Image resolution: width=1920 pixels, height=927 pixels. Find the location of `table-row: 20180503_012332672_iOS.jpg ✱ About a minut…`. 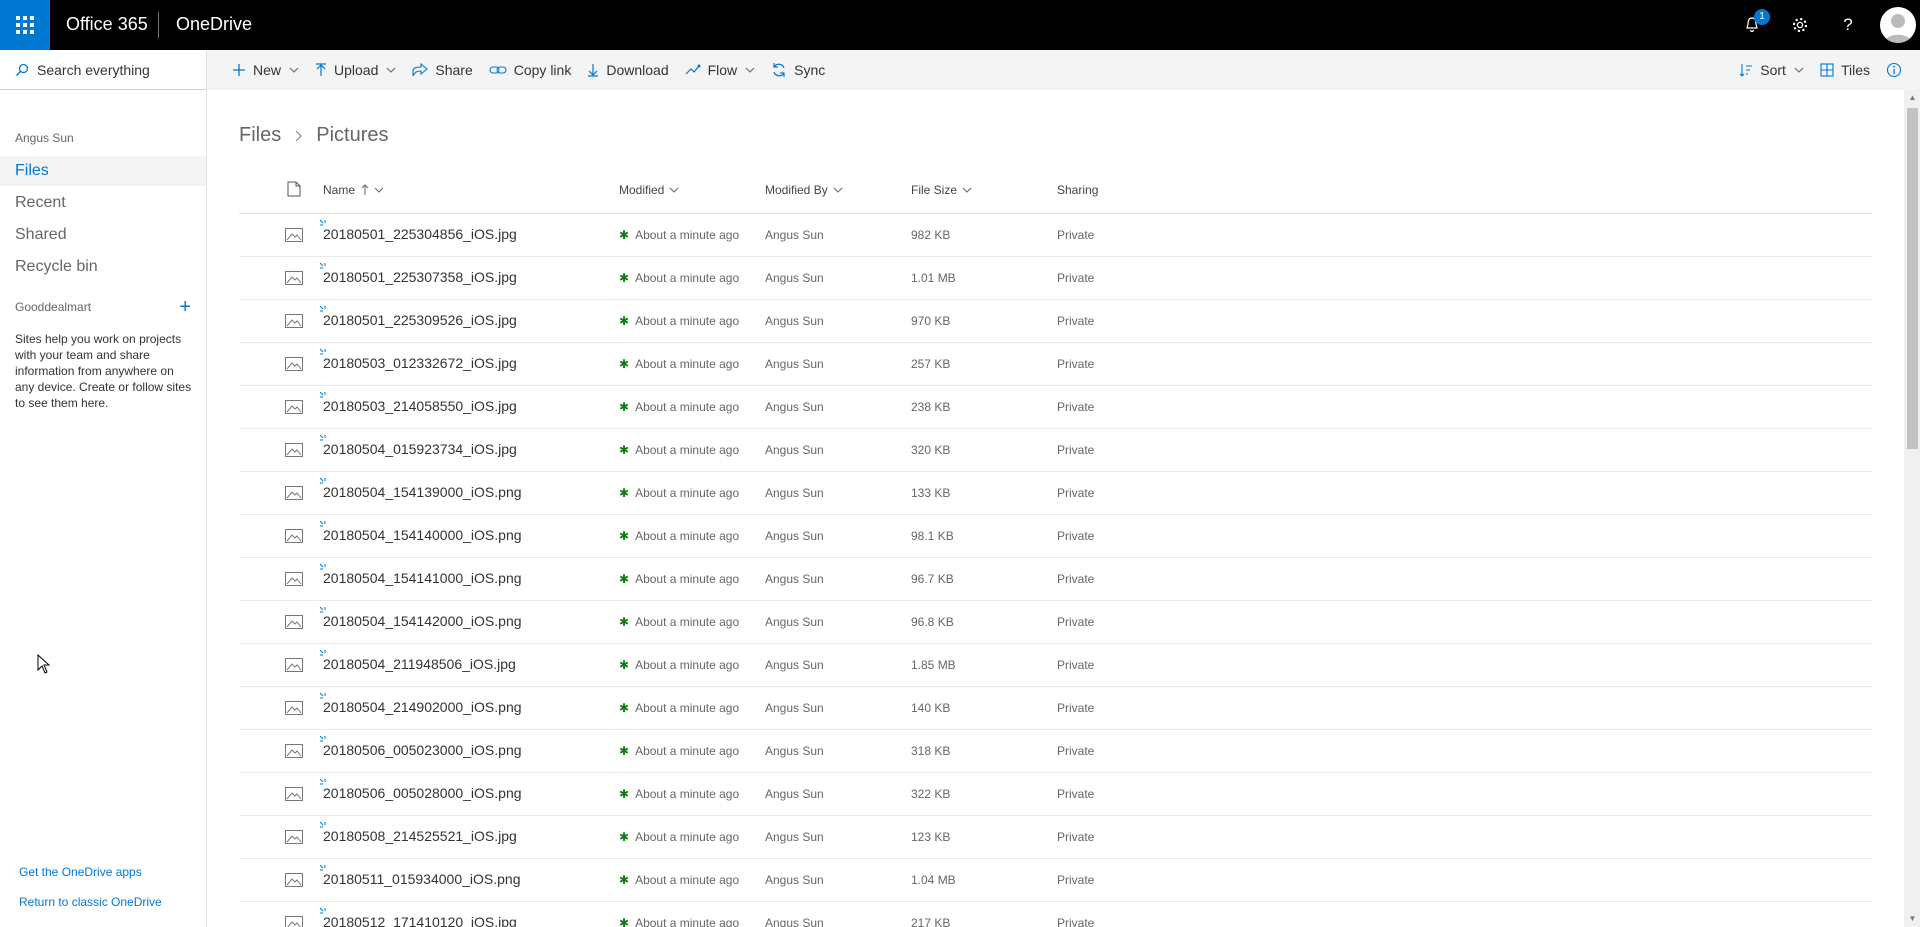

table-row: 20180503_012332672_iOS.jpg ✱ About a minut… is located at coordinates (1055, 364).